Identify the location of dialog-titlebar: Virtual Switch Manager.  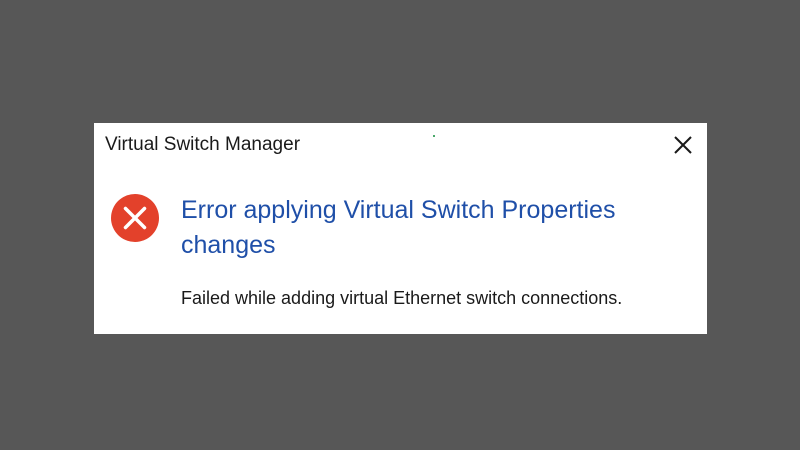
(400, 145).